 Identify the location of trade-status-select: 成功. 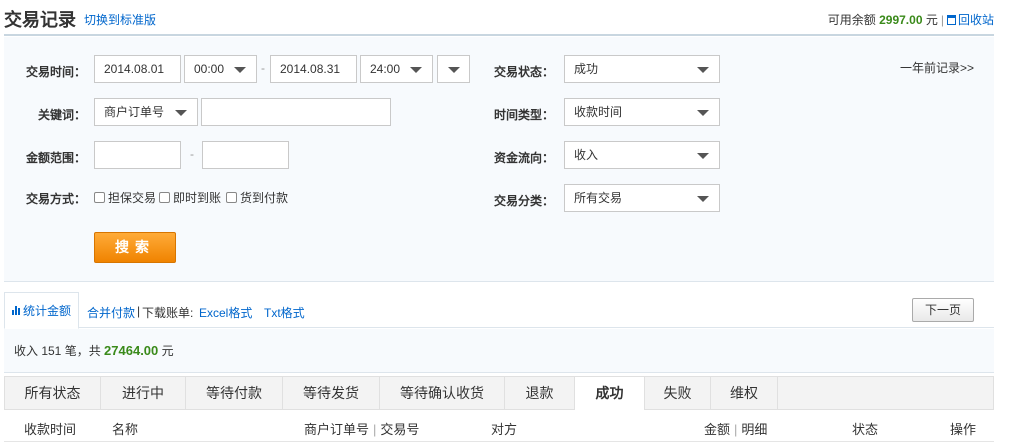
(642, 69).